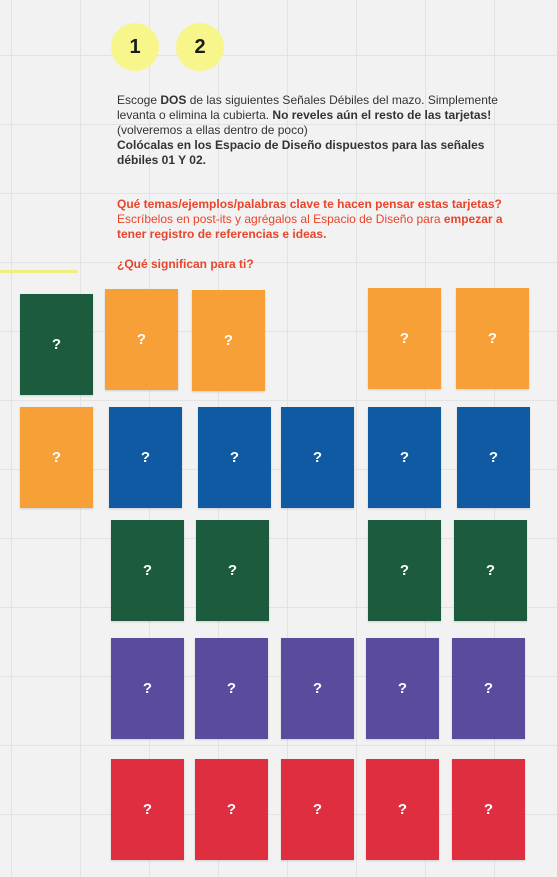 The image size is (557, 877). What do you see at coordinates (135, 47) in the screenshot?
I see `step-1-badge: 1` at bounding box center [135, 47].